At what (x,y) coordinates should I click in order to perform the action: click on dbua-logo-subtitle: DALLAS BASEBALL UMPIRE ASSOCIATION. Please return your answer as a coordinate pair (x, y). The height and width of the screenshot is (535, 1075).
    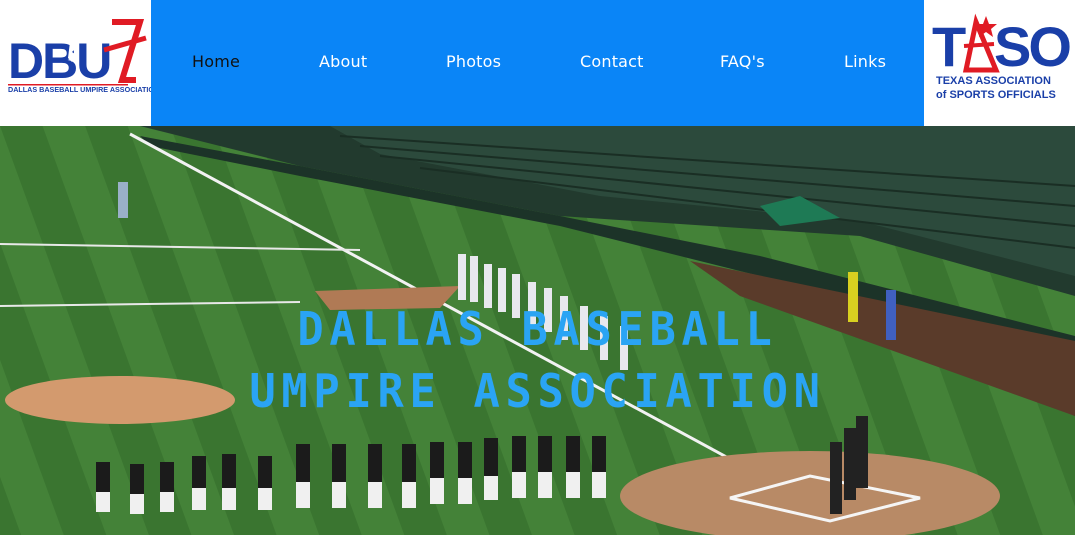
    Looking at the image, I should click on (79, 89).